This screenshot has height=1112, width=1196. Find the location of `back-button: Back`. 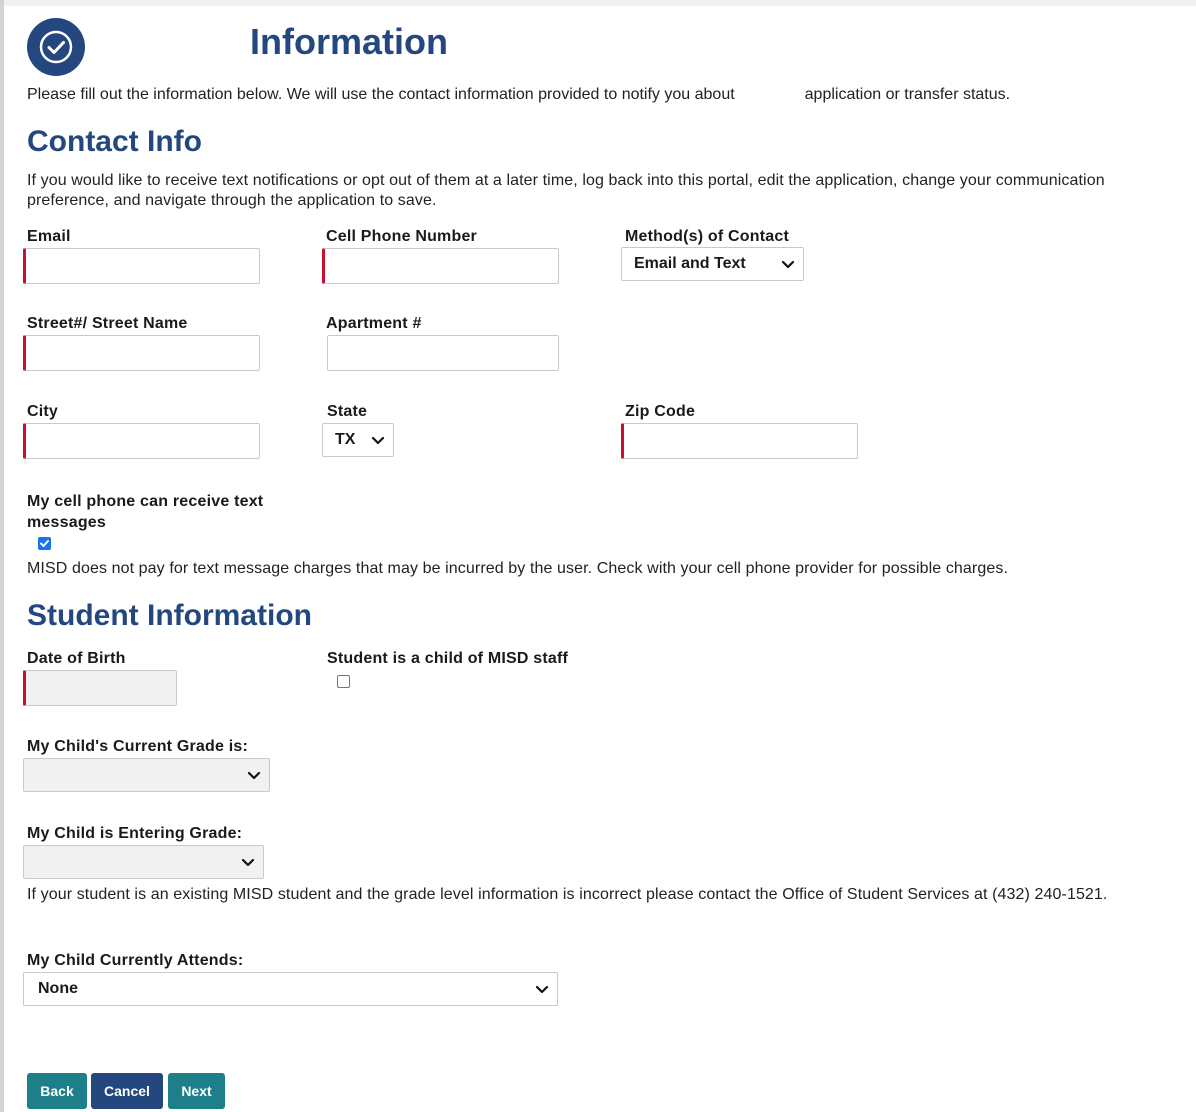

back-button: Back is located at coordinates (57, 1091).